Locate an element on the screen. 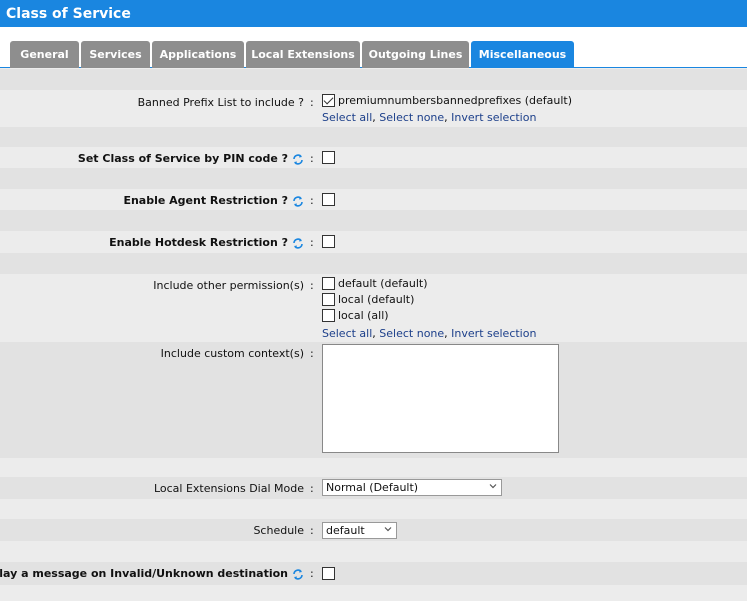 Image resolution: width=747 pixels, height=601 pixels. agent-checkbox is located at coordinates (328, 199).